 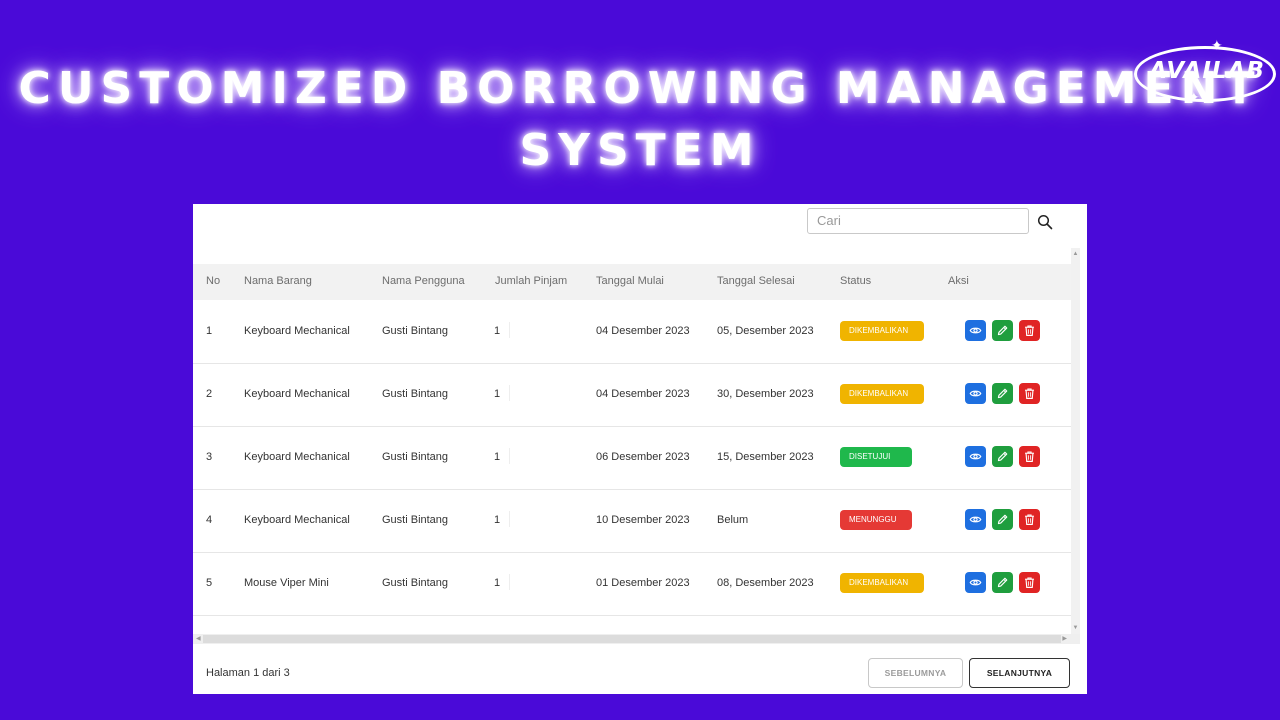 What do you see at coordinates (423, 281) in the screenshot?
I see `column-header-user: Nama Pengguna` at bounding box center [423, 281].